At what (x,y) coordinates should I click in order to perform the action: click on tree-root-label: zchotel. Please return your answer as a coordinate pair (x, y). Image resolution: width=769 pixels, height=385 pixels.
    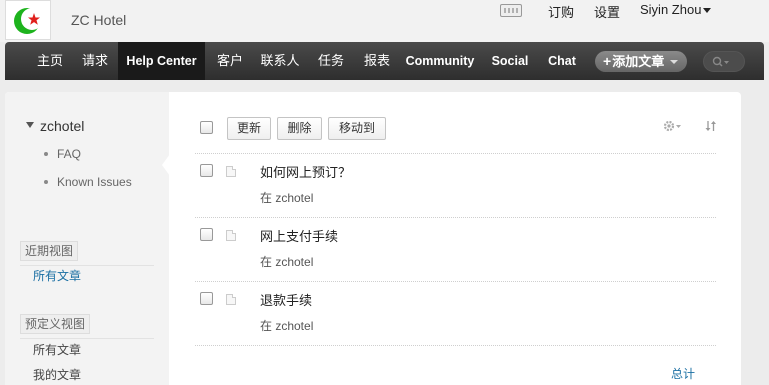
    Looking at the image, I should click on (62, 126).